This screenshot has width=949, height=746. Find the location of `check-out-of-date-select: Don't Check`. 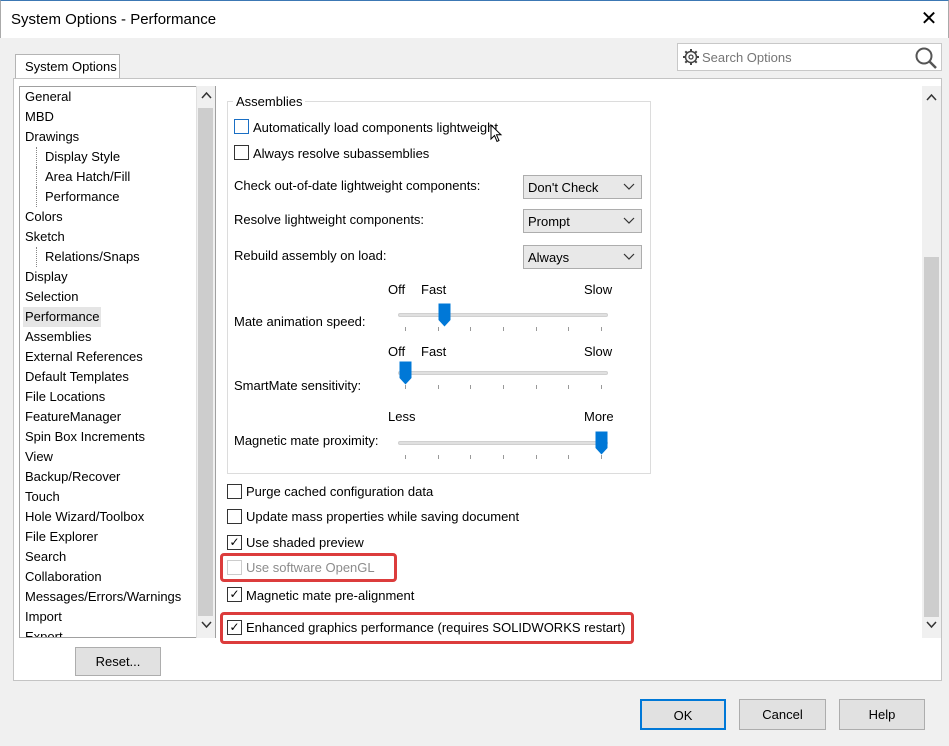

check-out-of-date-select: Don't Check is located at coordinates (582, 187).